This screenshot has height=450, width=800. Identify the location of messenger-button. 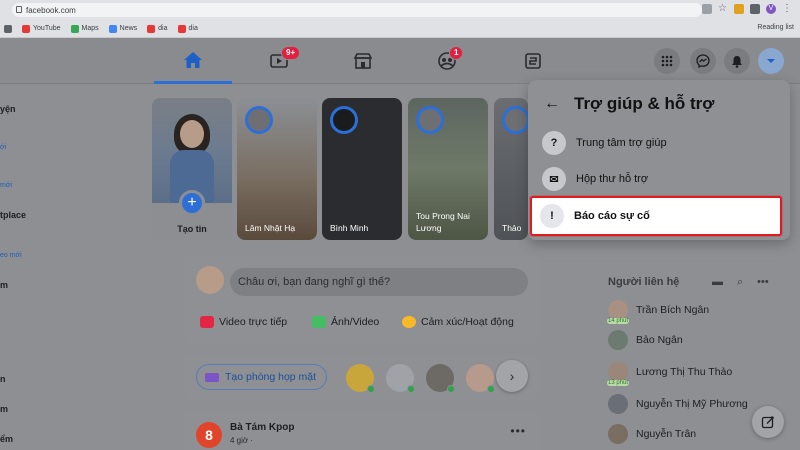
(703, 61).